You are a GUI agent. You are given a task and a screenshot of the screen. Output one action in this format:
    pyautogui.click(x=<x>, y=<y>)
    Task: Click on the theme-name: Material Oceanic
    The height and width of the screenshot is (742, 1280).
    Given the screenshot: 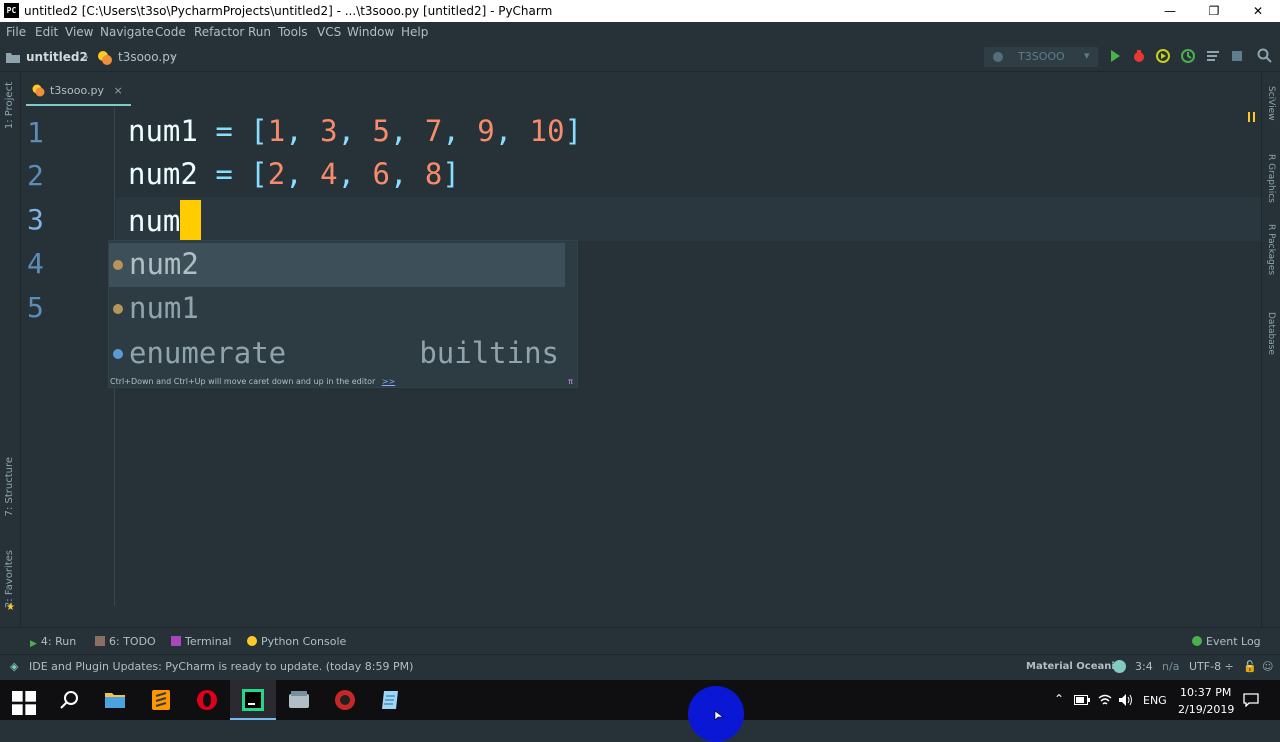 What is the action you would take?
    pyautogui.click(x=1073, y=666)
    